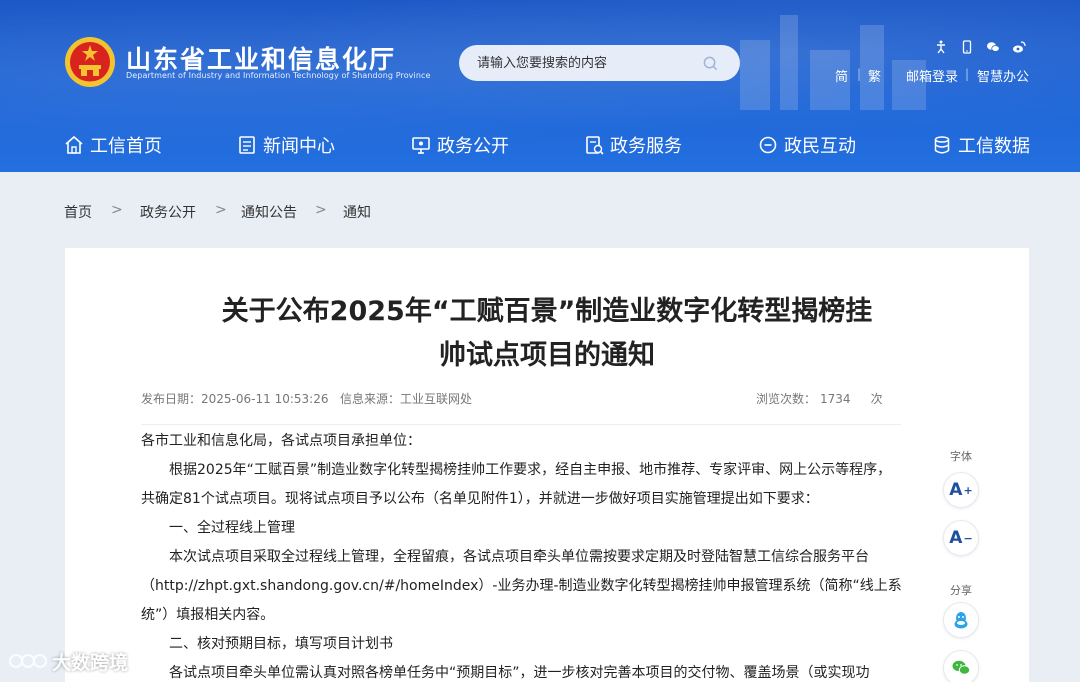  What do you see at coordinates (968, 490) in the screenshot?
I see `font-increase-sign: +` at bounding box center [968, 490].